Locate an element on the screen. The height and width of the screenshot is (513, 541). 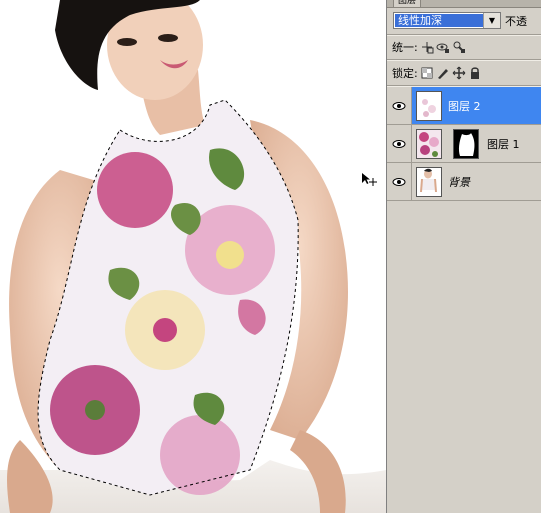
move-cursor-icon is located at coordinates (369, 179).